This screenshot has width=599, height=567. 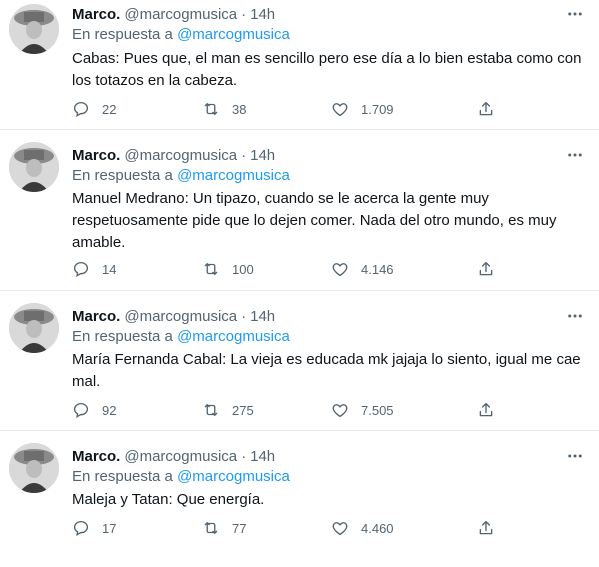 I want to click on tweet-actions: 22 38 1.709, so click(x=325, y=110).